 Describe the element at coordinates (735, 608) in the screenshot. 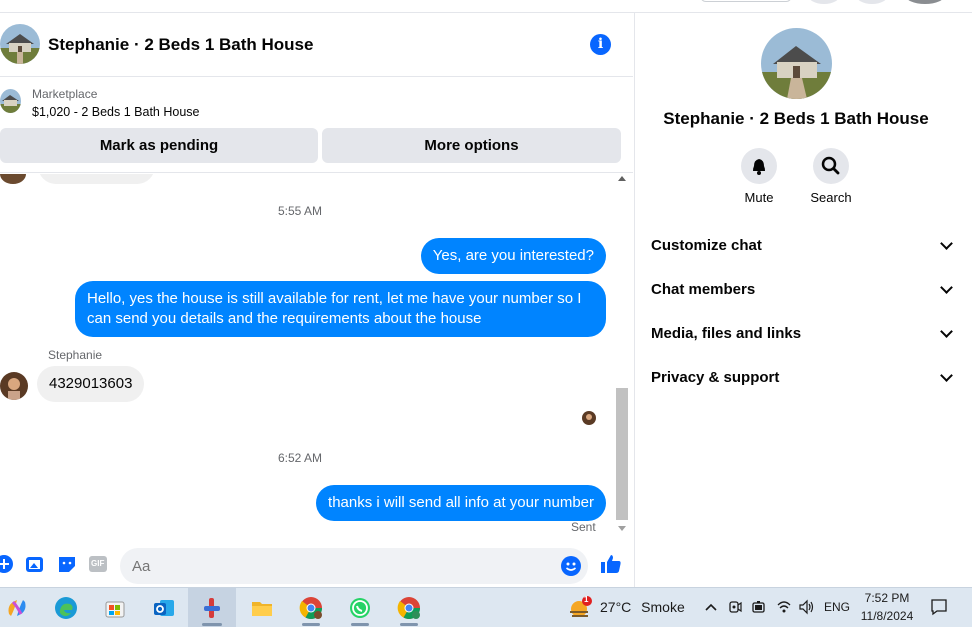

I see `camera-privacy-icon` at that location.